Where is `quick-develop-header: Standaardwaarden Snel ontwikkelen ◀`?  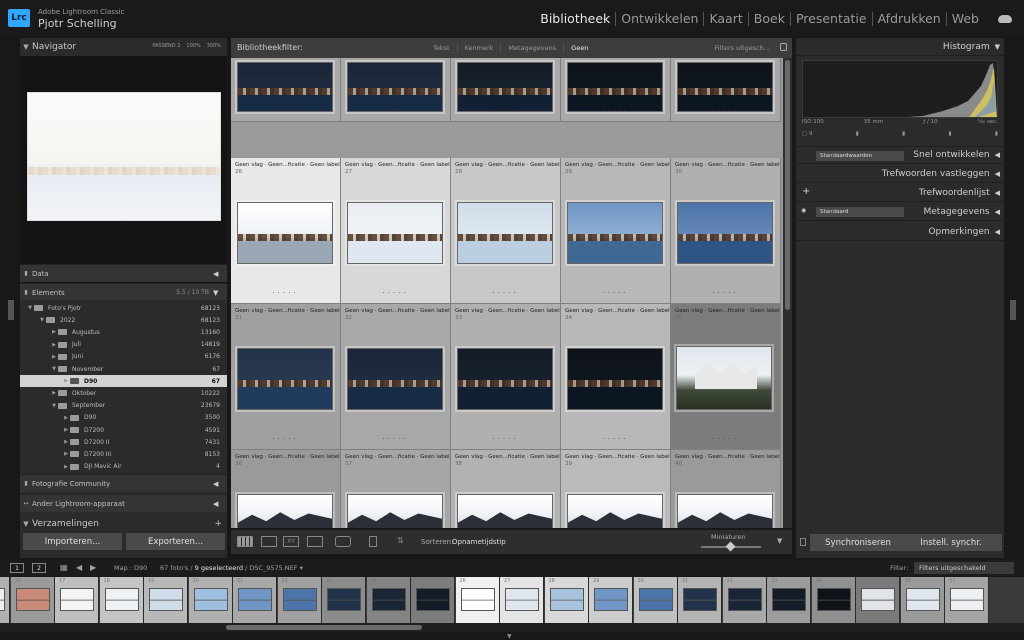 quick-develop-header: Standaardwaarden Snel ontwikkelen ◀ is located at coordinates (900, 155).